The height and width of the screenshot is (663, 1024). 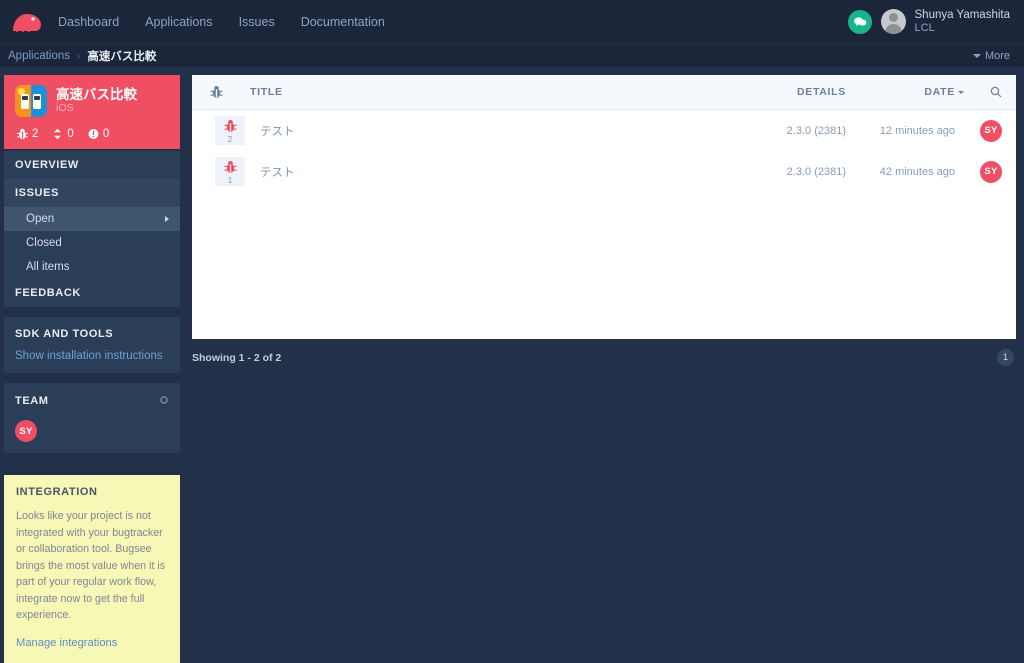 What do you see at coordinates (88, 22) in the screenshot?
I see `nav-link-dashboard: Dashboard` at bounding box center [88, 22].